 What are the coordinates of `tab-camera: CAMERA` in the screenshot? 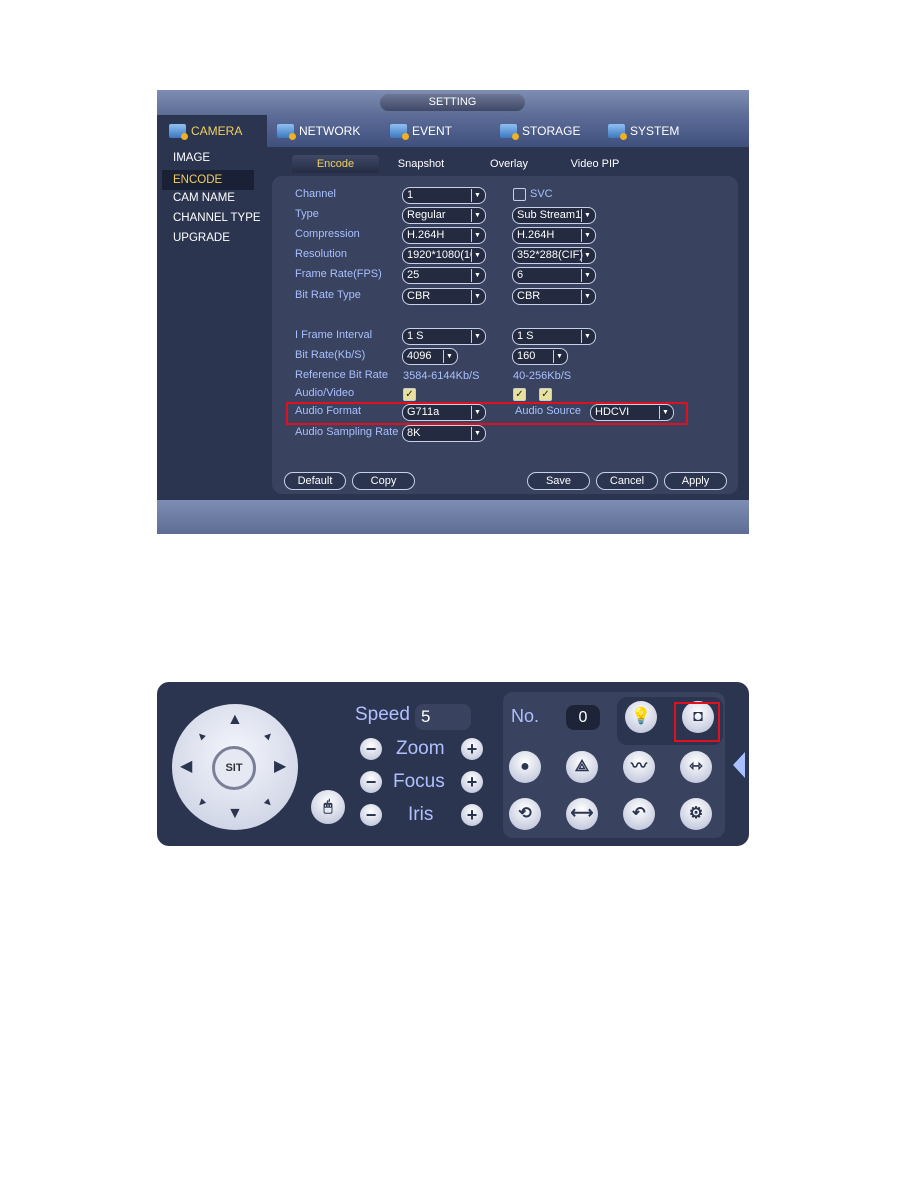 It's located at (212, 131).